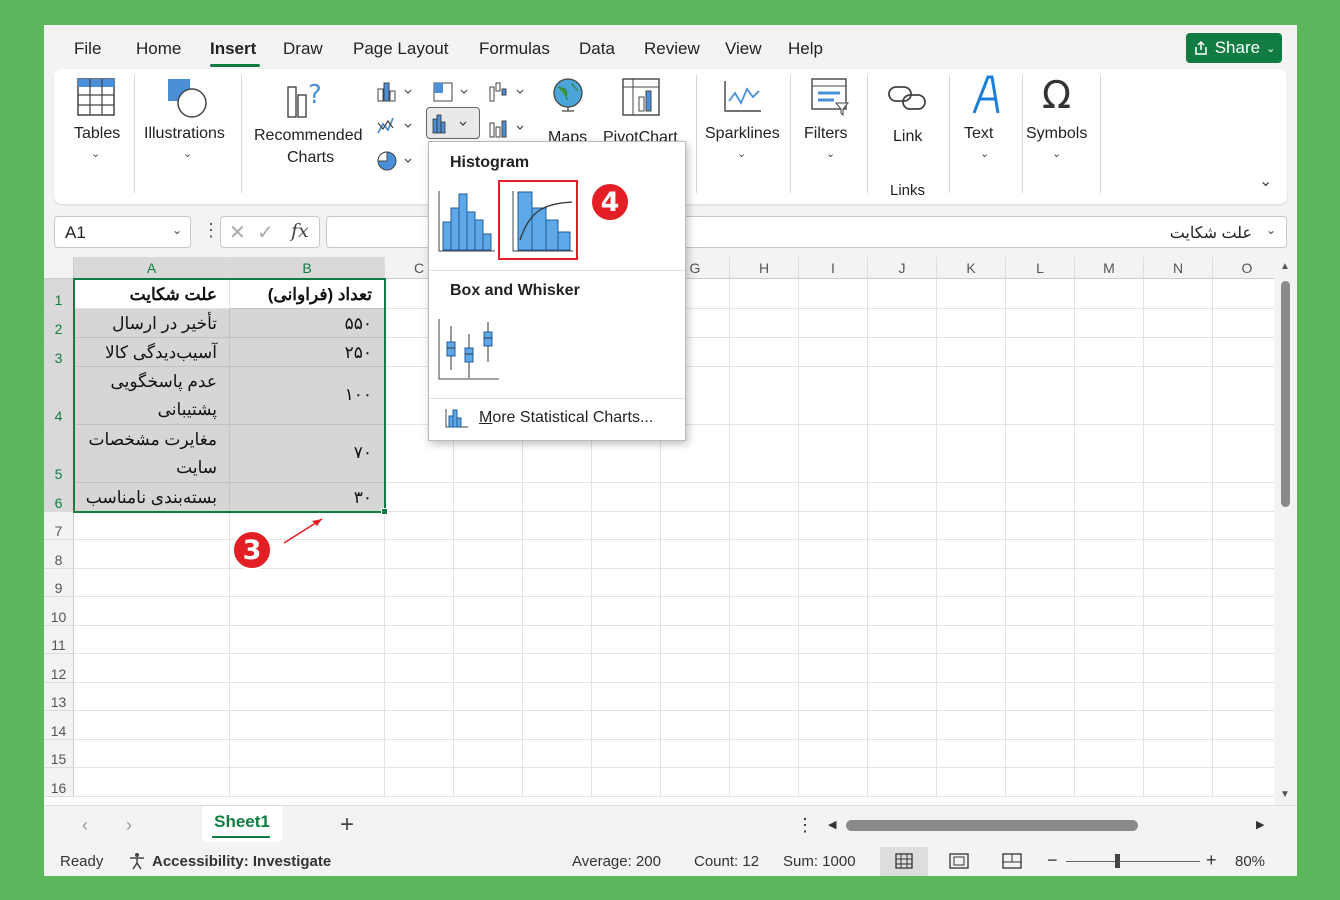 This screenshot has height=900, width=1340. Describe the element at coordinates (1234, 48) in the screenshot. I see `share-button: Share ⌄` at that location.